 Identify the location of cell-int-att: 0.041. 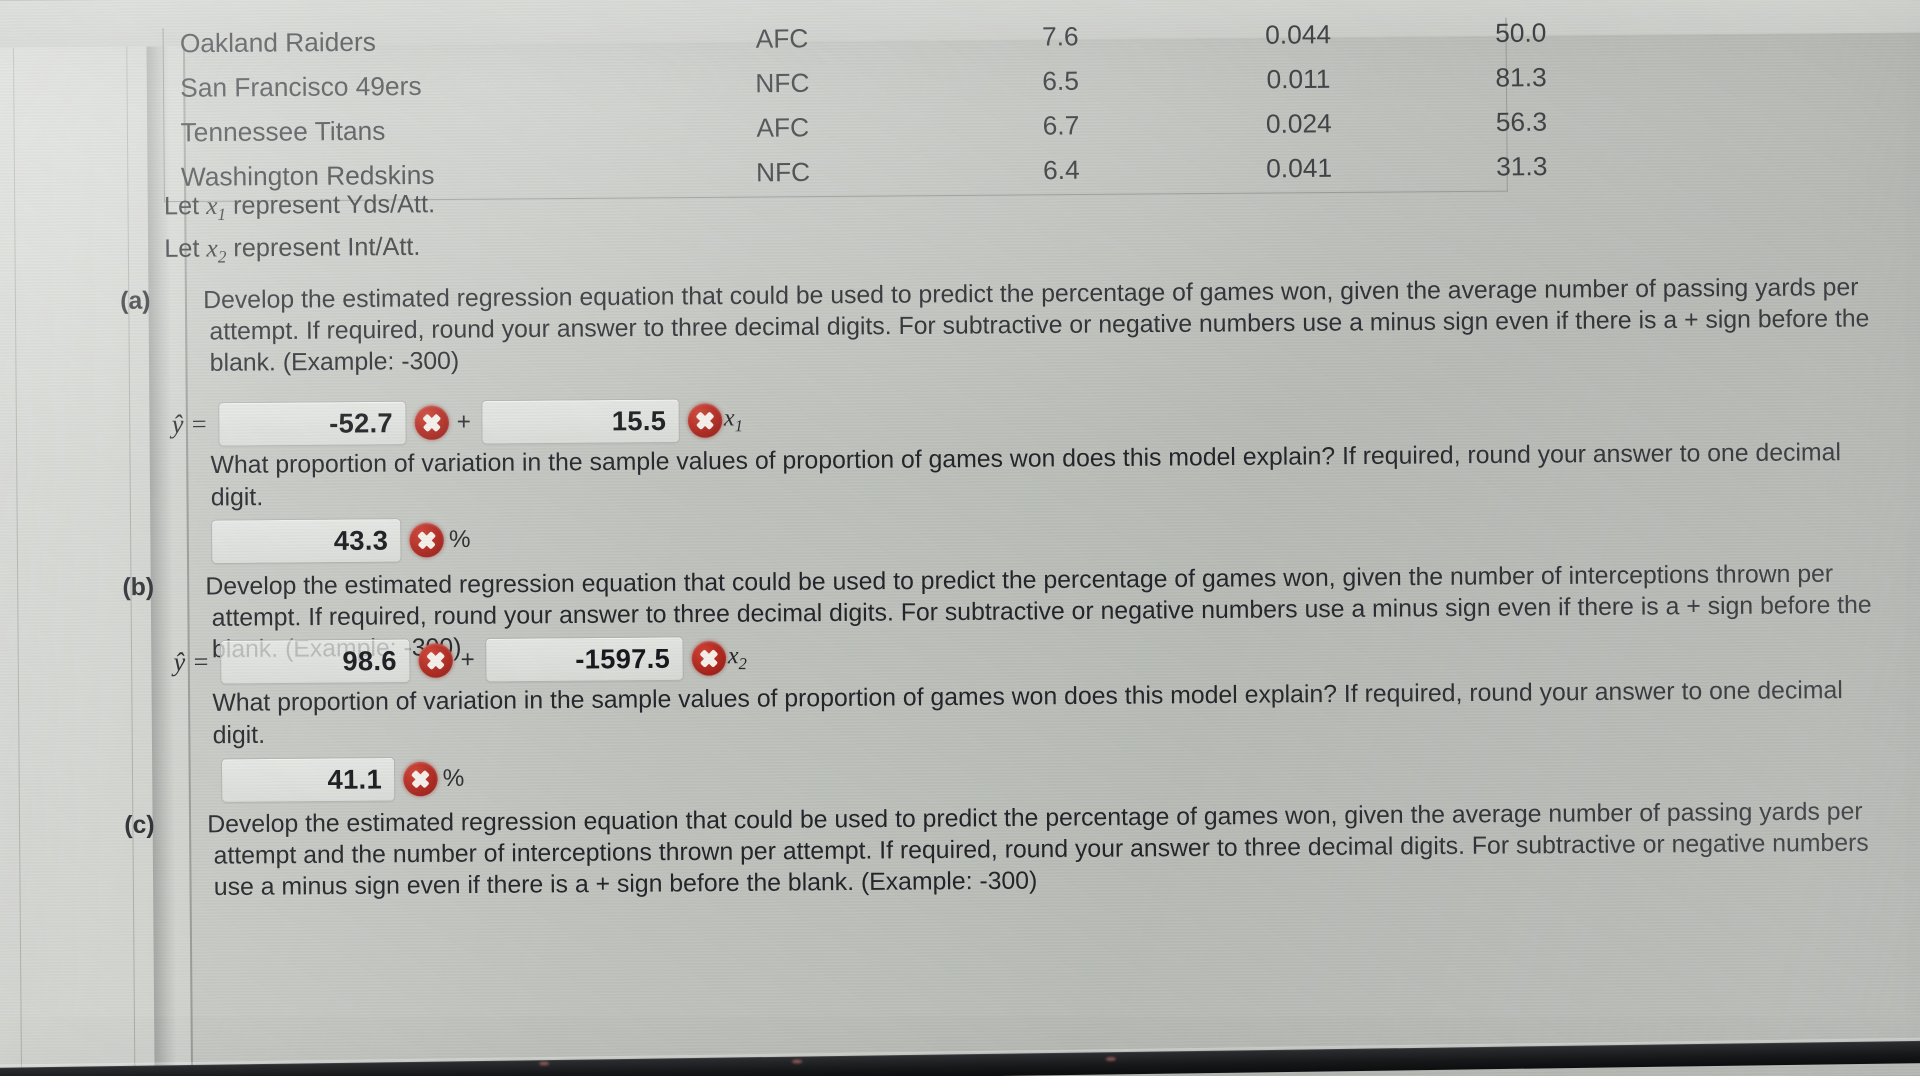
(1299, 168).